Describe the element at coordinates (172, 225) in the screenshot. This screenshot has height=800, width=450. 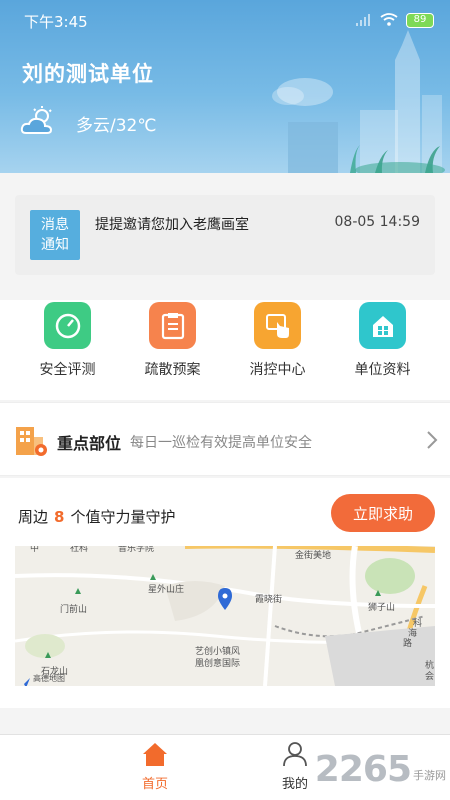
I see `notice-message: 提提邀请您加入老鹰画室` at that location.